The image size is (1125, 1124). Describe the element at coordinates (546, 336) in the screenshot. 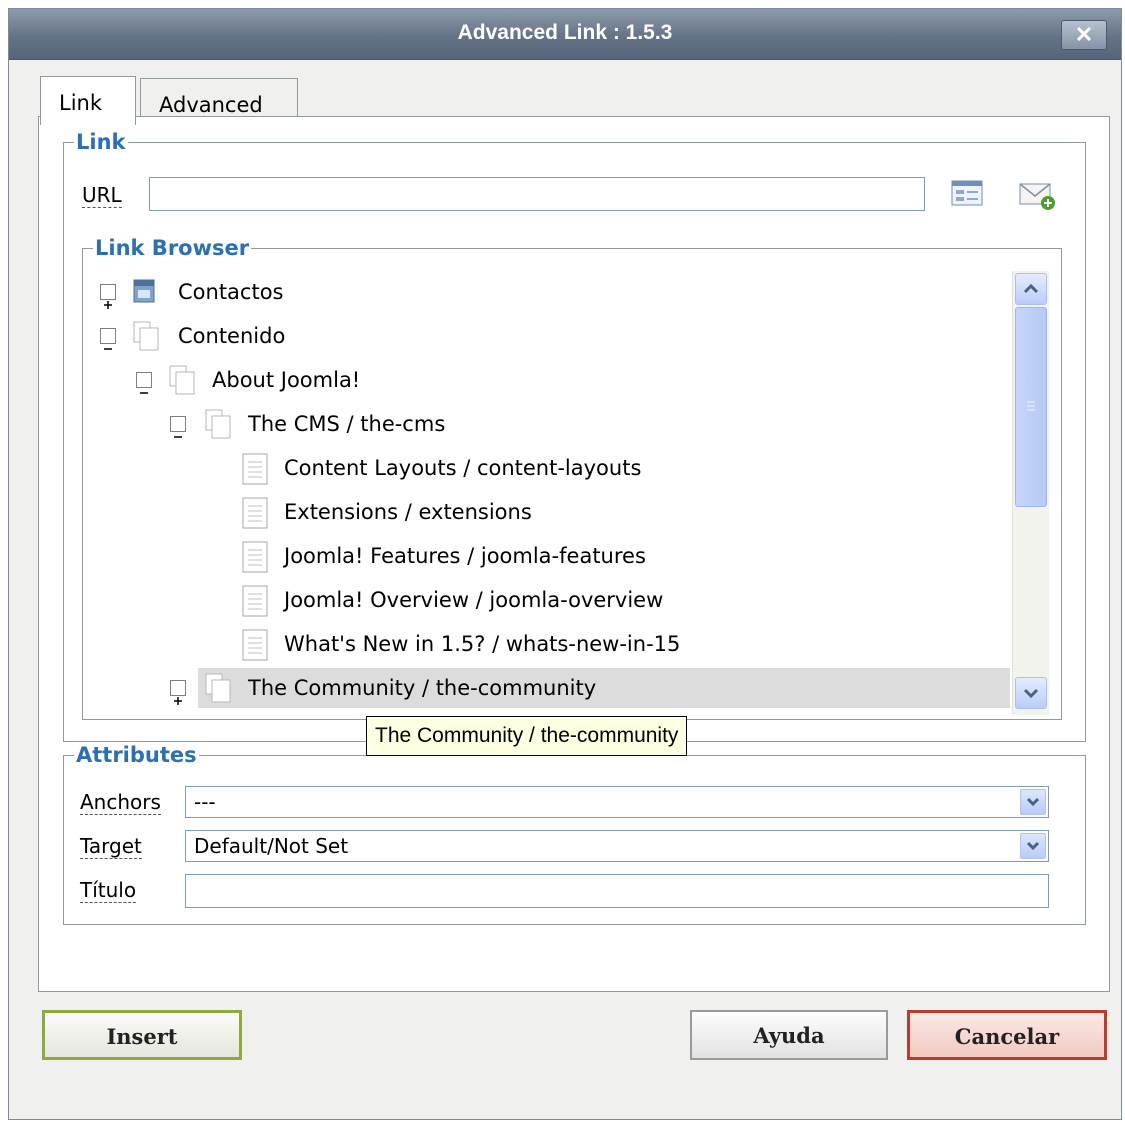

I see `tree-item: Contenido` at that location.